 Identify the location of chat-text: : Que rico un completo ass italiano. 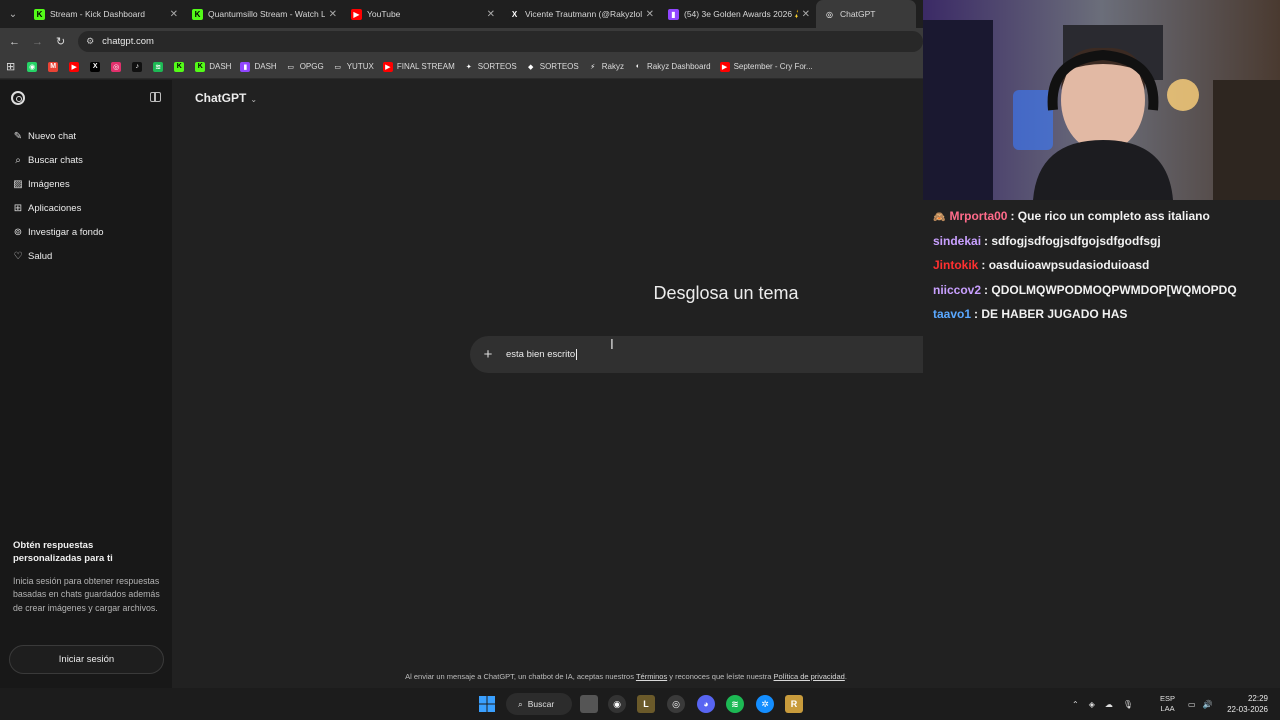
(1110, 216).